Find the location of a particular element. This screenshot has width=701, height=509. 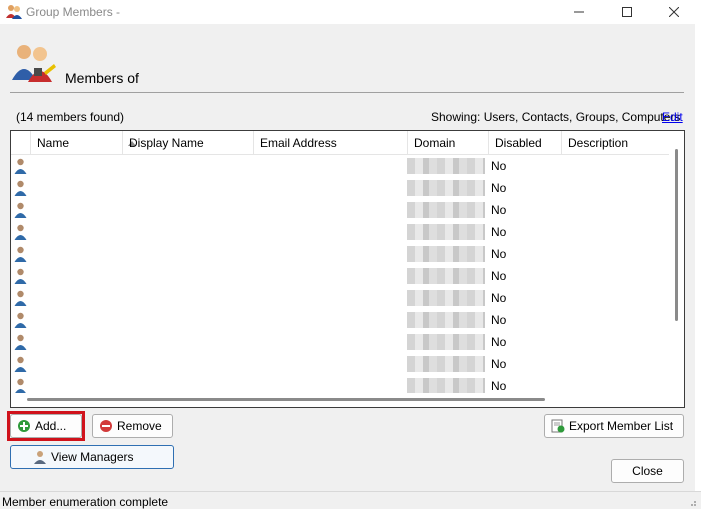

horizontal-scrollbar is located at coordinates (340, 400).